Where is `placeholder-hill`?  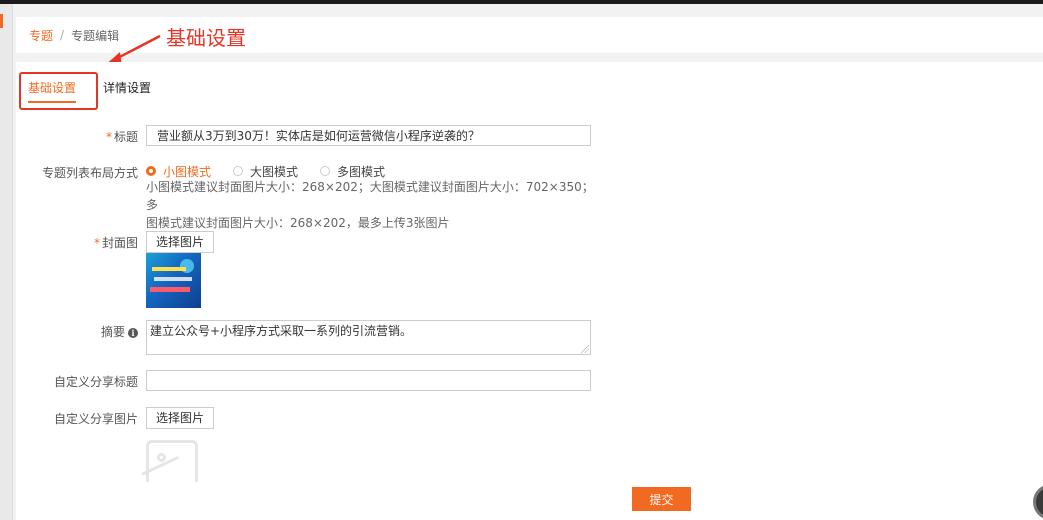
placeholder-hill is located at coordinates (166, 478).